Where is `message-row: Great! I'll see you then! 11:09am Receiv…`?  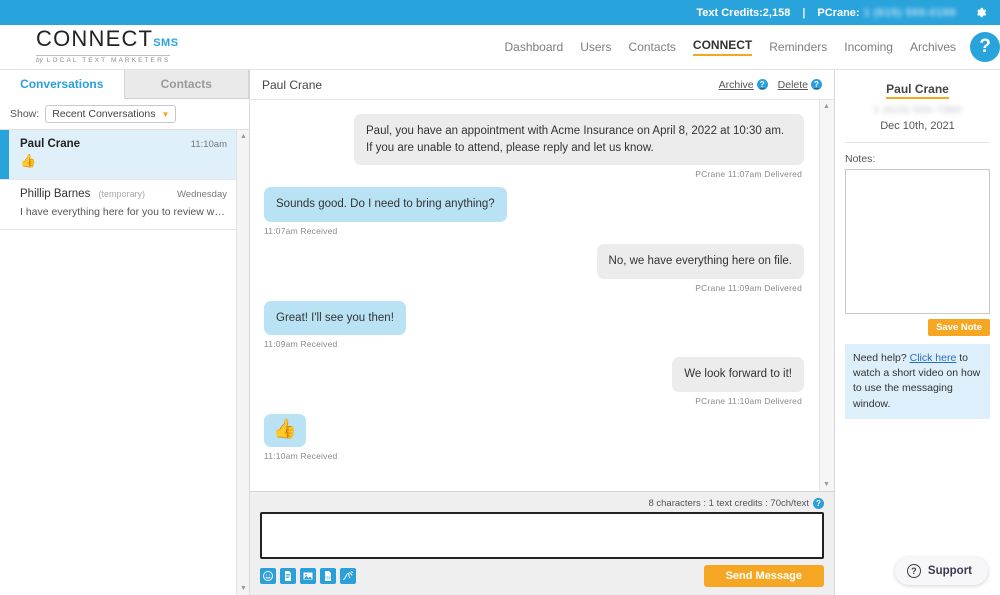
message-row: Great! I'll see you then! 11:09am Receiv… is located at coordinates (534, 325).